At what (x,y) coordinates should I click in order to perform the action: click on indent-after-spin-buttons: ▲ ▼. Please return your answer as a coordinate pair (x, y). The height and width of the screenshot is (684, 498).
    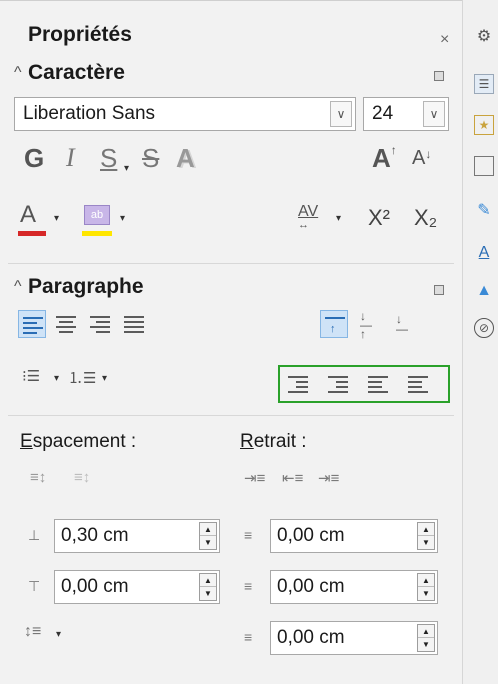
    Looking at the image, I should click on (426, 587).